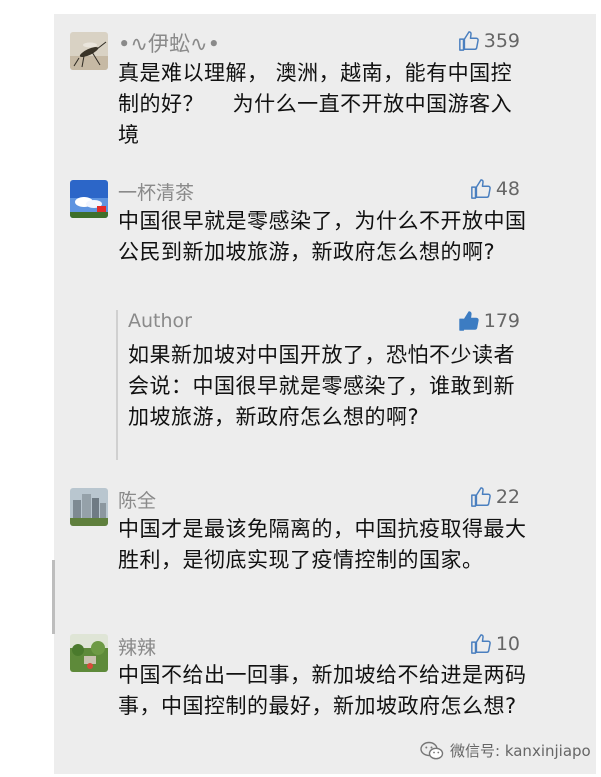  Describe the element at coordinates (469, 321) in the screenshot. I see `thumbs-up-filled-icon` at that location.